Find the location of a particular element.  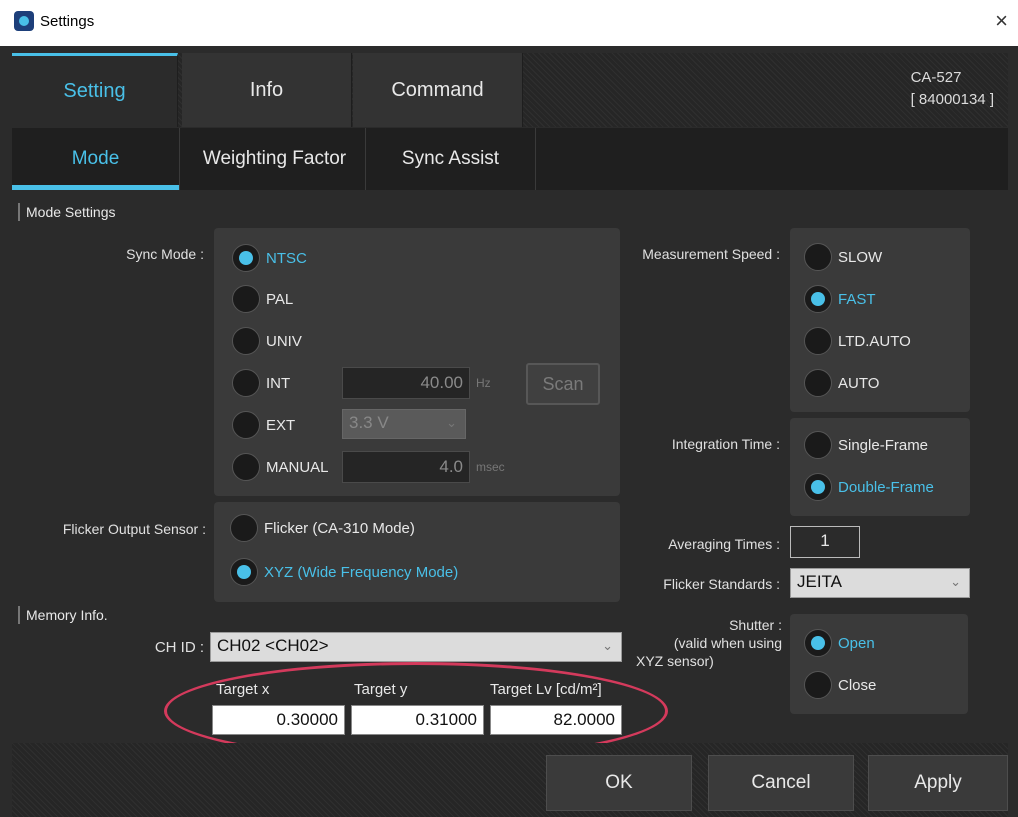

manual-unit-label: msec is located at coordinates (490, 467).